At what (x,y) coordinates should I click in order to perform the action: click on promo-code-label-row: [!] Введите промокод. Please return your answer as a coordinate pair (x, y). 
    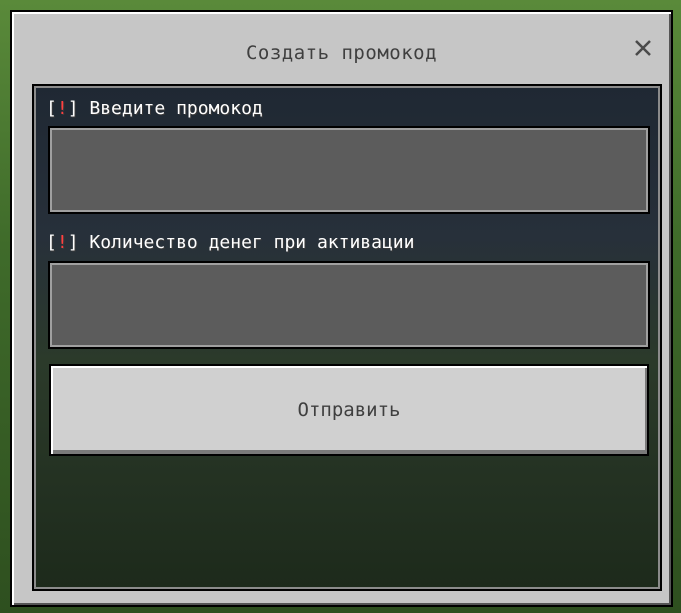
    Looking at the image, I should click on (154, 108).